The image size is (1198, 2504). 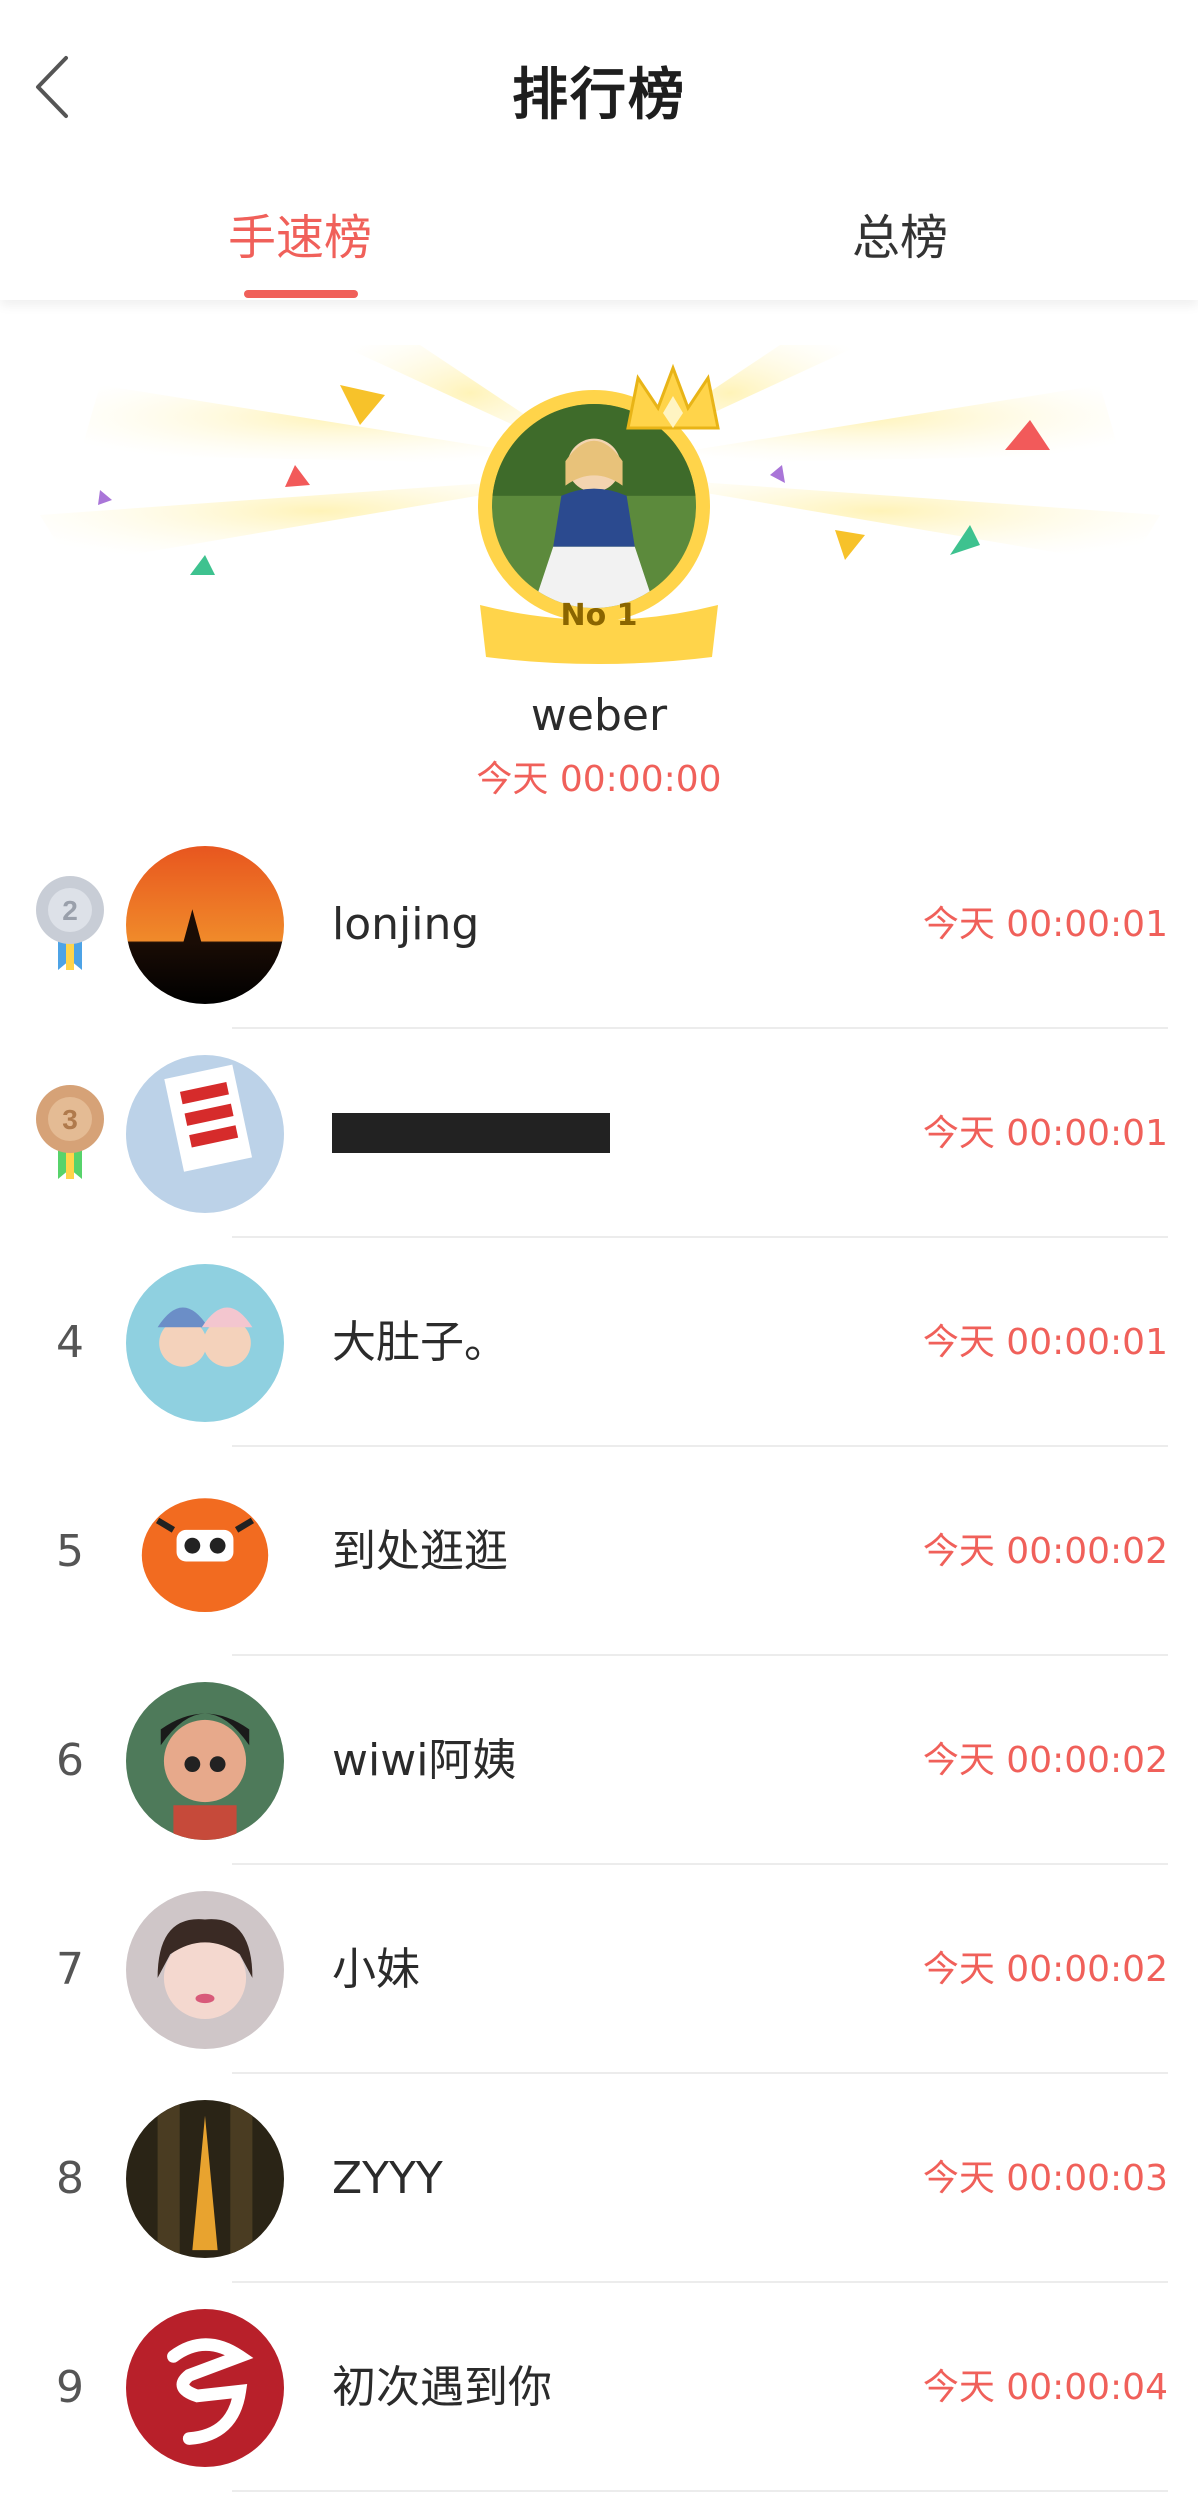 What do you see at coordinates (599, 779) in the screenshot?
I see `winner-time: 今天 00:00:00` at bounding box center [599, 779].